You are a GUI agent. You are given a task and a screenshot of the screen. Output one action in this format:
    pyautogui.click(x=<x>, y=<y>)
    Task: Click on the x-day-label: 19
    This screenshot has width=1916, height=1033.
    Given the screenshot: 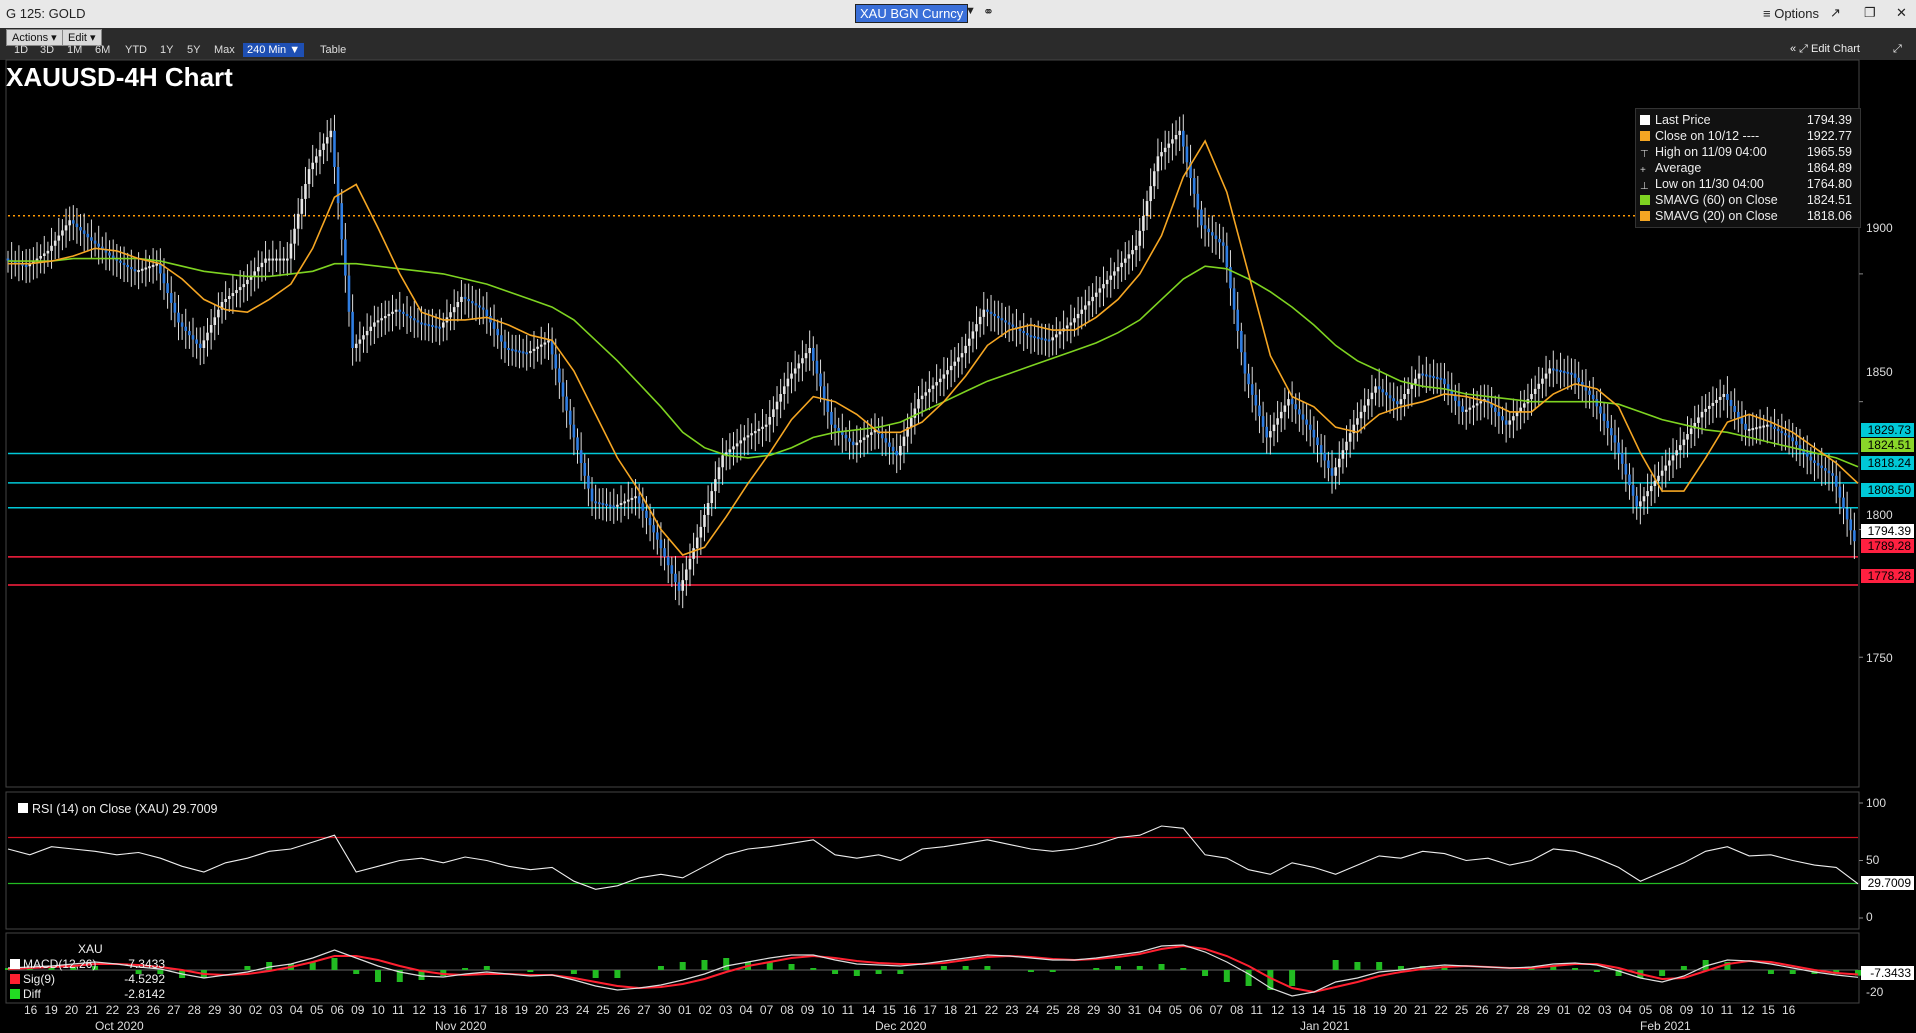 What is the action you would take?
    pyautogui.click(x=521, y=1010)
    